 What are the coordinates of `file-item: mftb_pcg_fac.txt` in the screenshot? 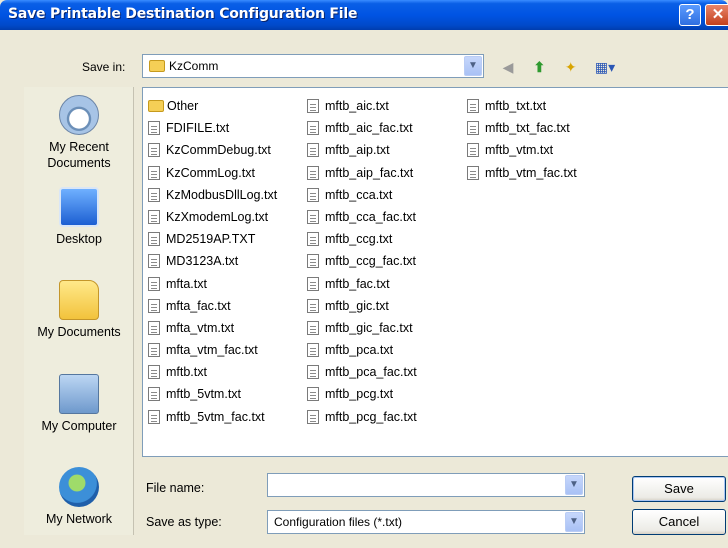 It's located at (362, 417).